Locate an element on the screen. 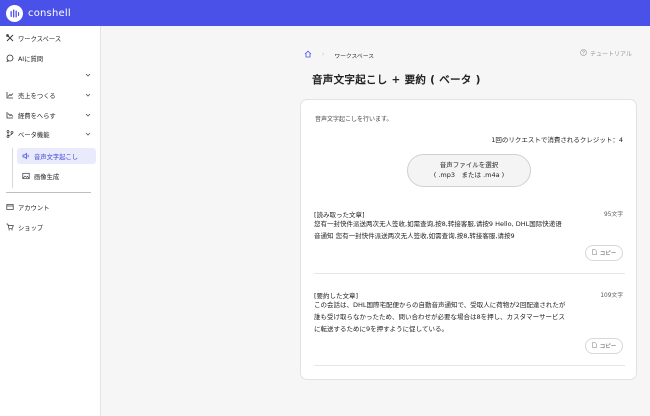  home-icon is located at coordinates (308, 55).